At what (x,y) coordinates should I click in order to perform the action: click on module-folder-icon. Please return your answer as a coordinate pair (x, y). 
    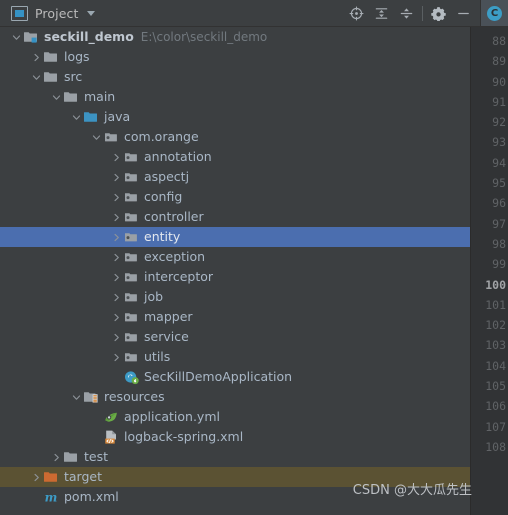
    Looking at the image, I should click on (31, 37).